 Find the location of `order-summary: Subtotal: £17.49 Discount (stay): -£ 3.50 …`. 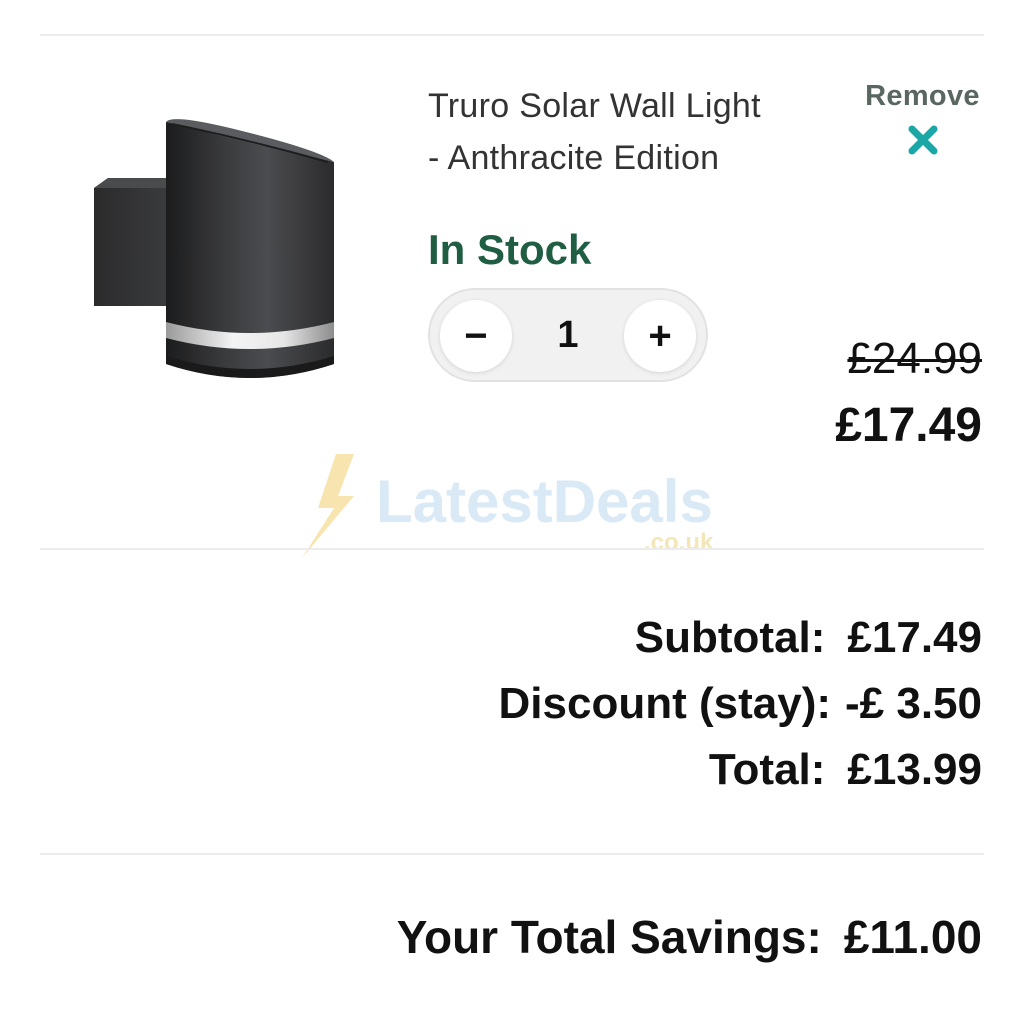

order-summary: Subtotal: £17.49 Discount (stay): -£ 3.50 … is located at coordinates (740, 704).